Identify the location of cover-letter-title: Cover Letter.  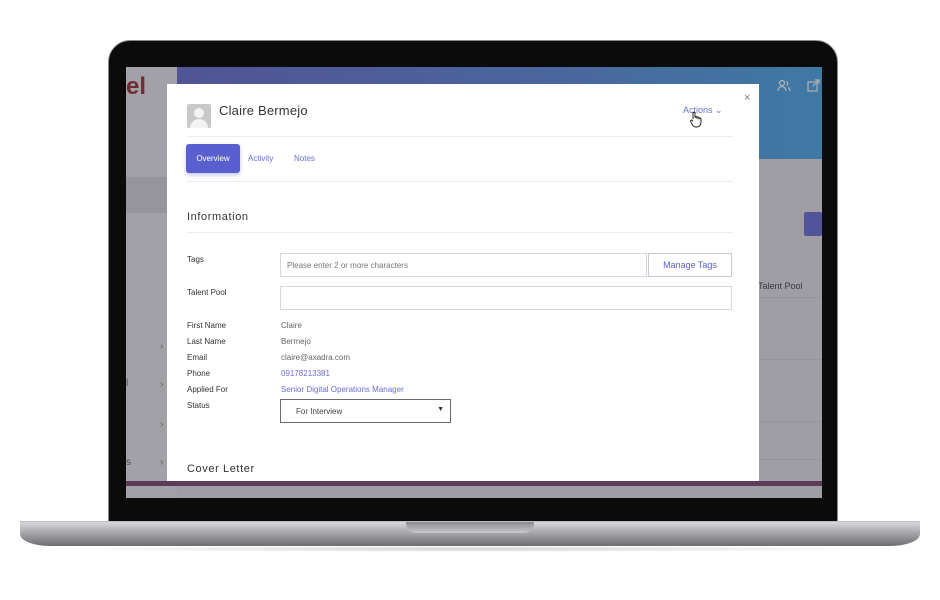
(221, 469).